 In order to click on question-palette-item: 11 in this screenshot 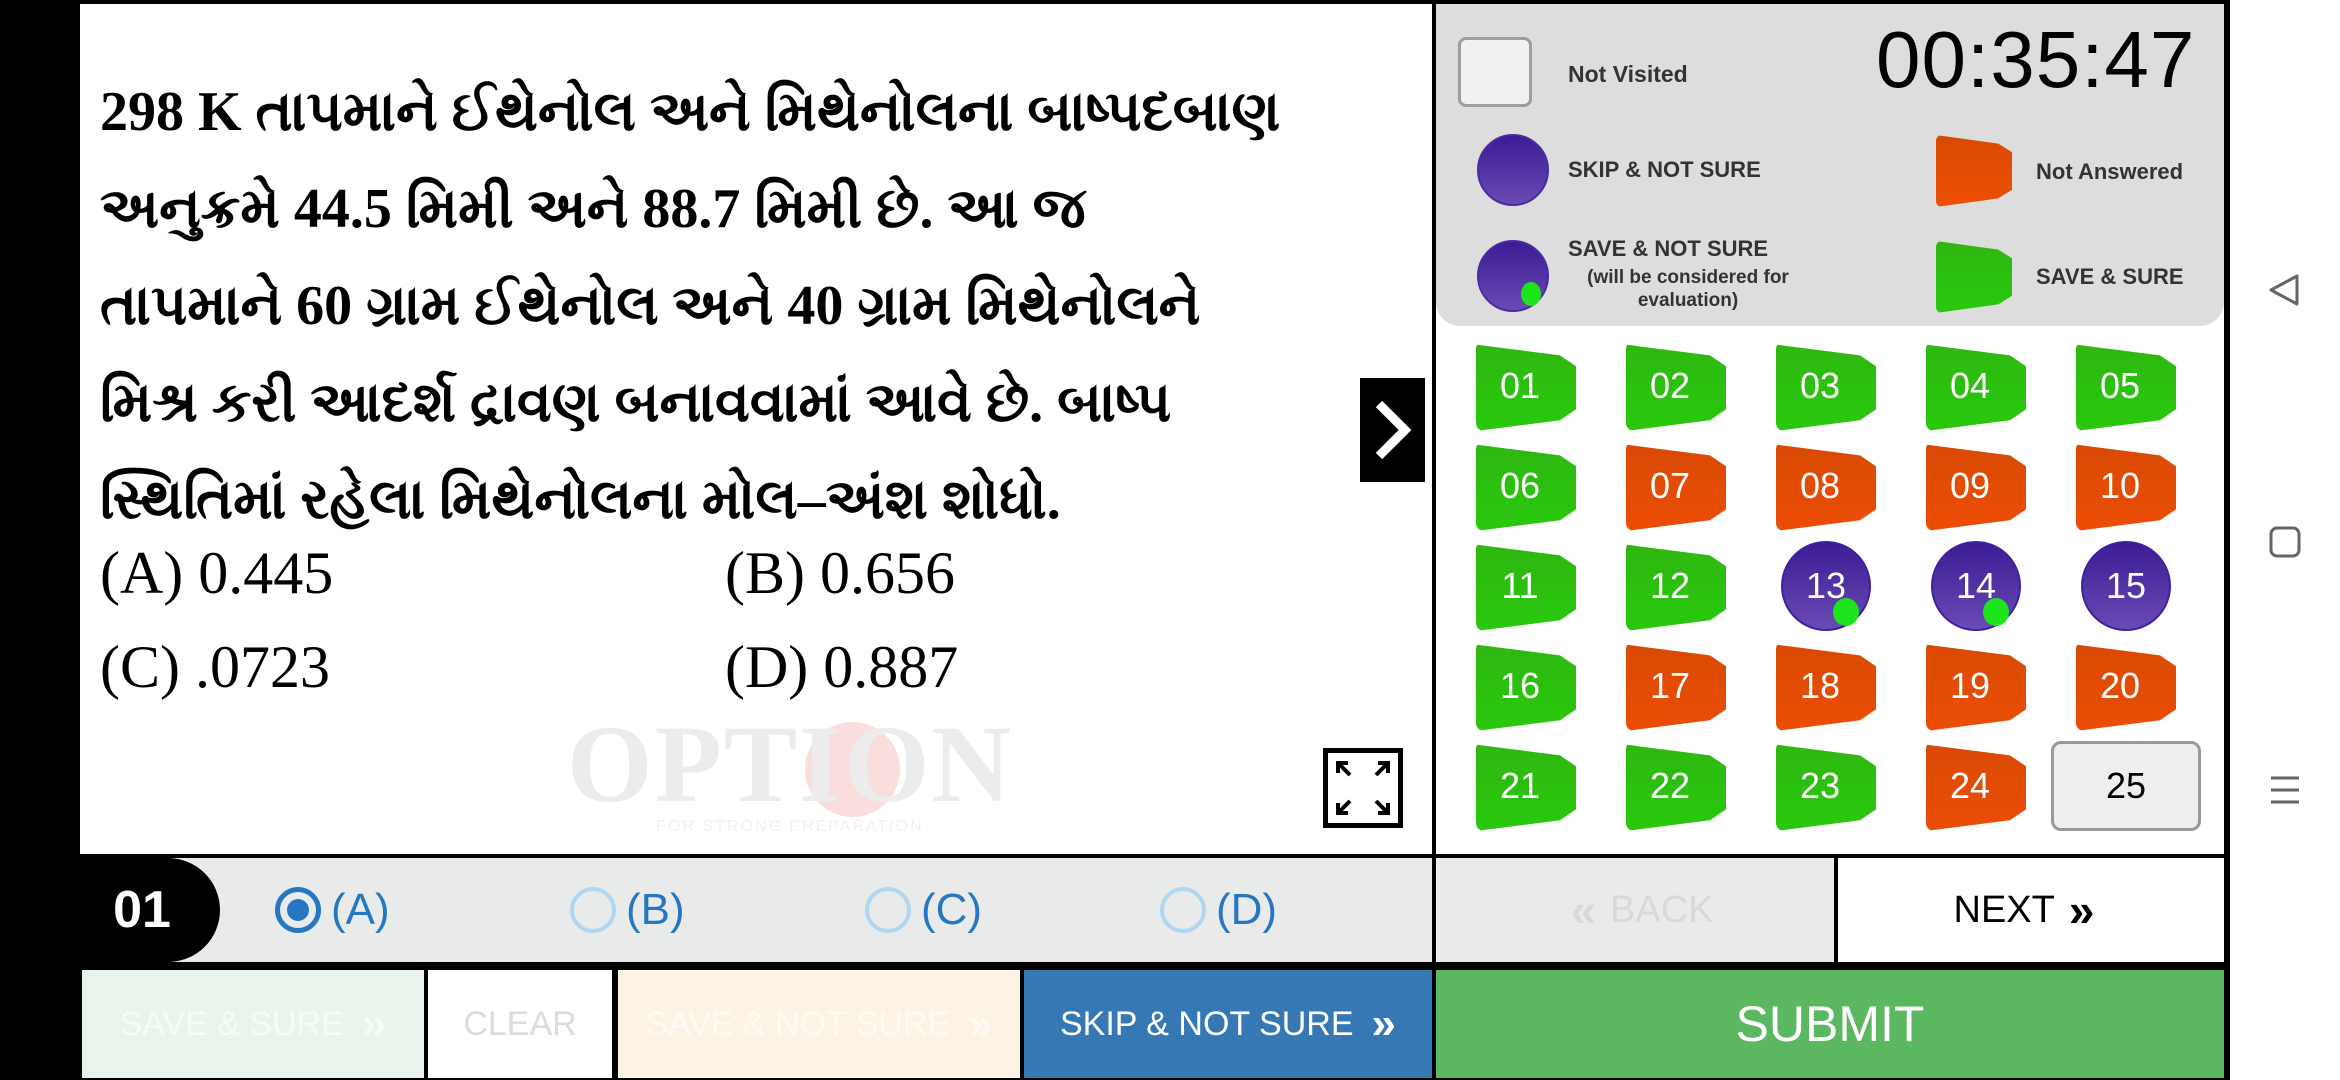, I will do `click(1526, 587)`.